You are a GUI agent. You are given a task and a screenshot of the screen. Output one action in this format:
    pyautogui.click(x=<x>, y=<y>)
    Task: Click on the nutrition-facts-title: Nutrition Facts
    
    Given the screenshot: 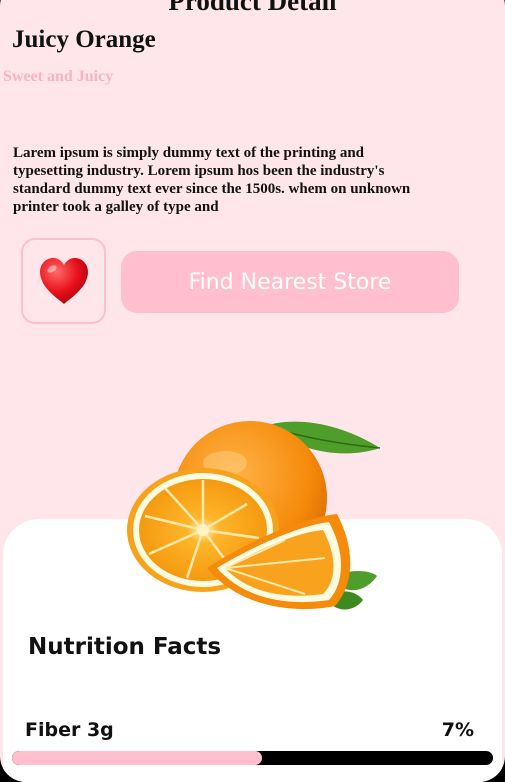 What is the action you would take?
    pyautogui.click(x=125, y=647)
    